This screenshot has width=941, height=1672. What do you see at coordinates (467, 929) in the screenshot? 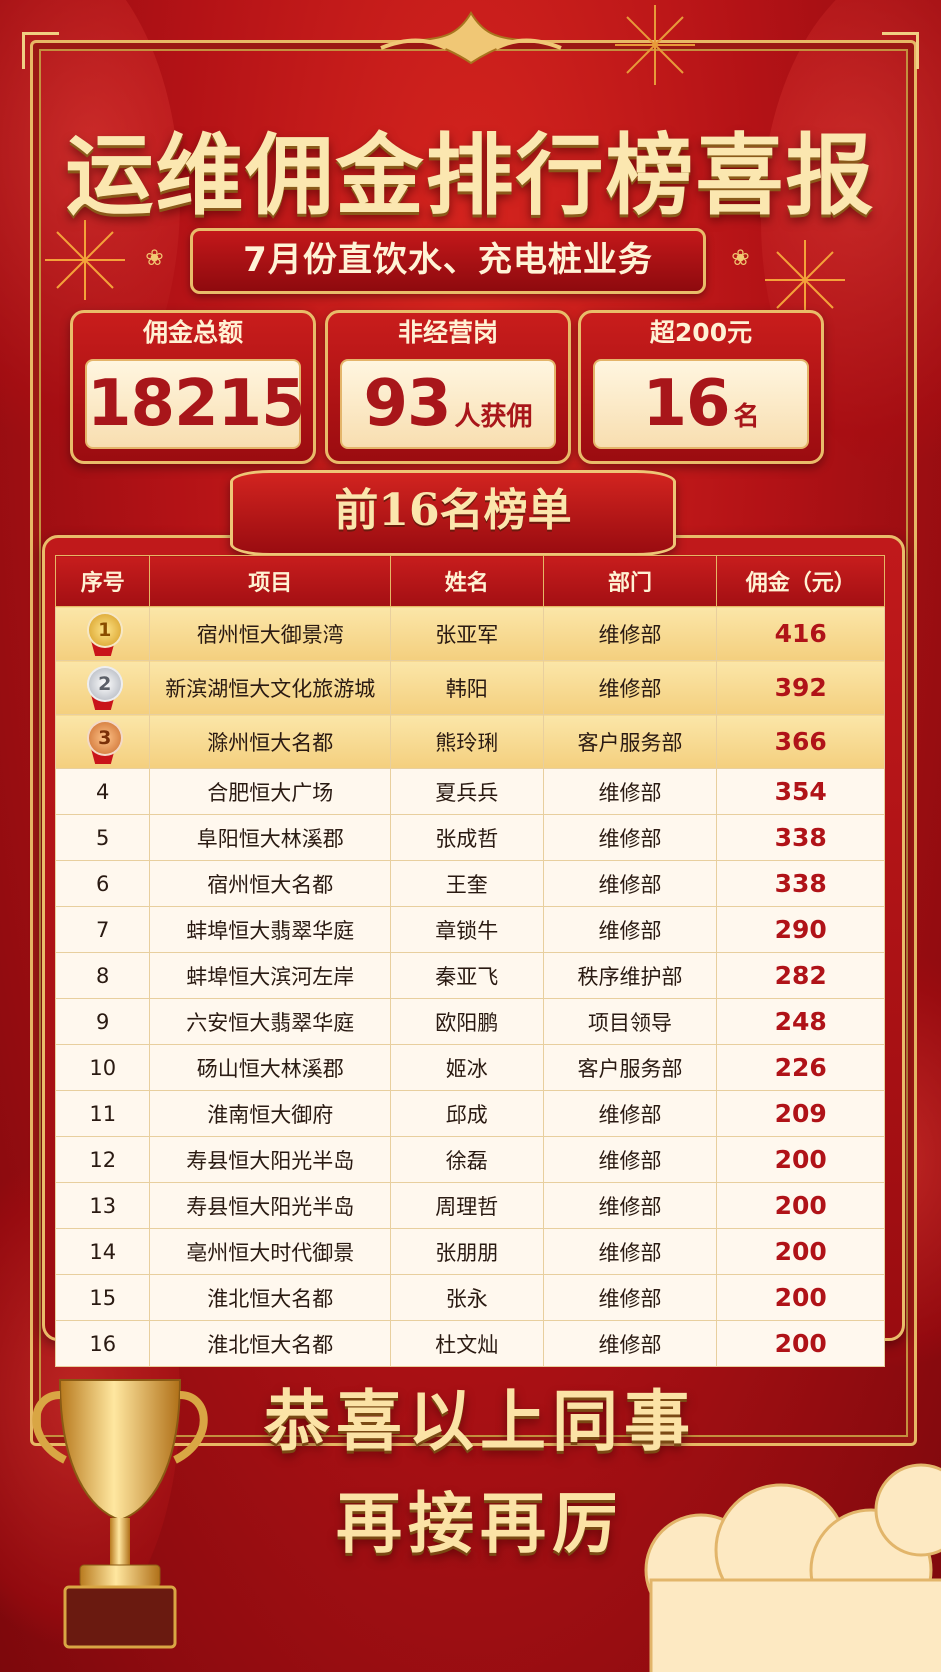
I see `name-cell: 章锁牛` at bounding box center [467, 929].